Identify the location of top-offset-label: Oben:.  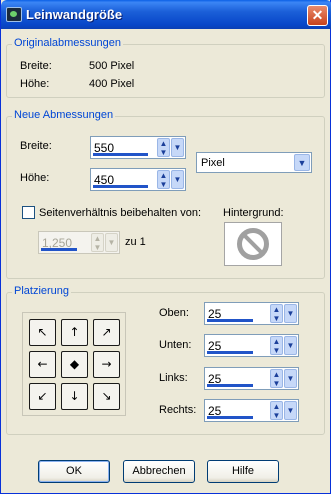
(174, 313).